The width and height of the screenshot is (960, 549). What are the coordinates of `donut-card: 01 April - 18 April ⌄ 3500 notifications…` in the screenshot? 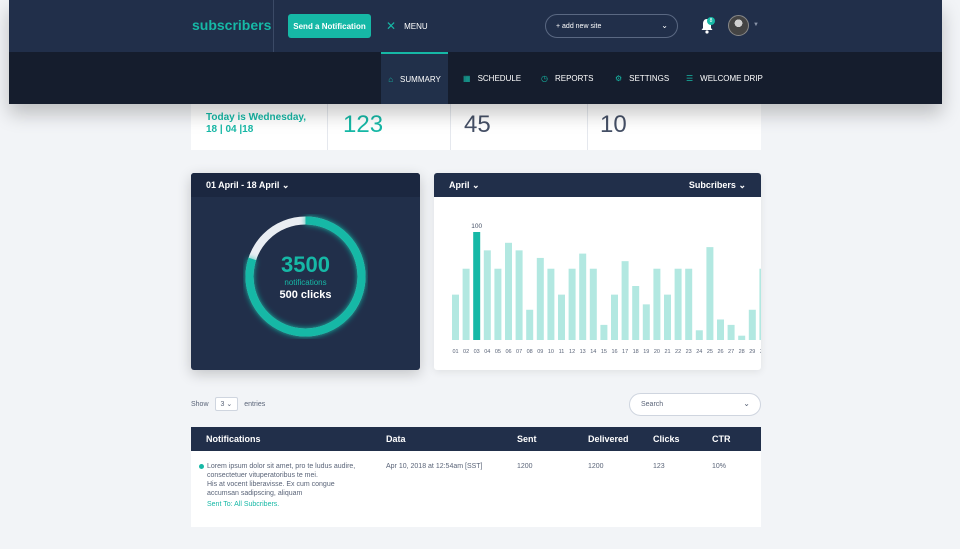 It's located at (305, 271).